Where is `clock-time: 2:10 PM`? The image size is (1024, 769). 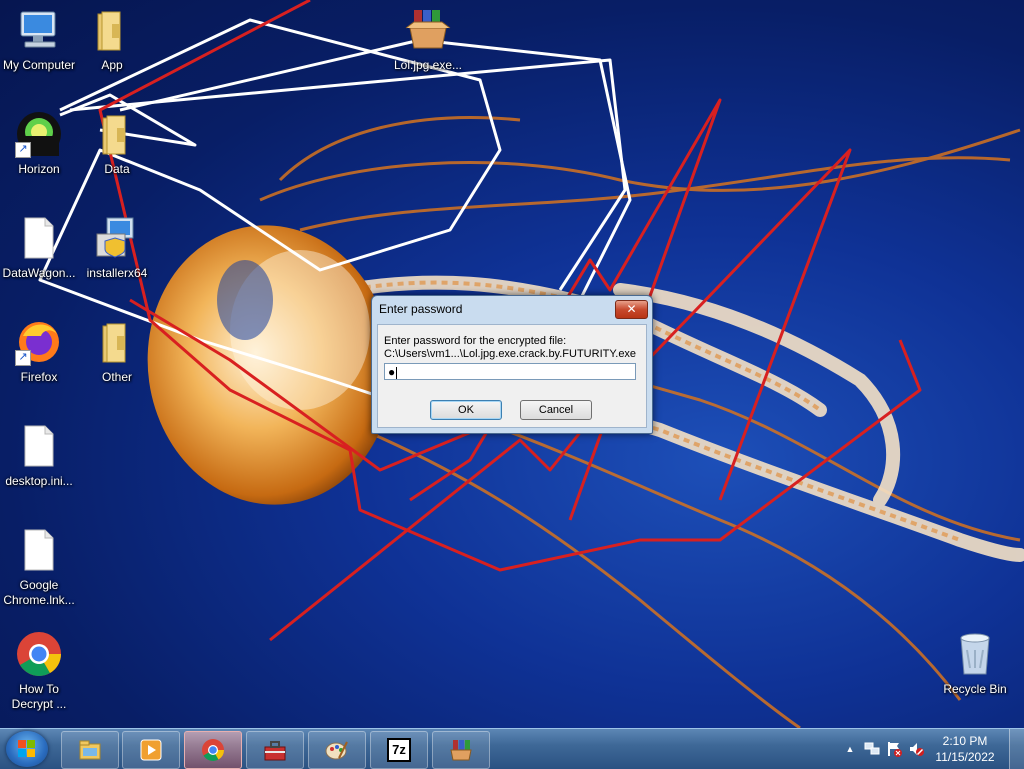
clock-time: 2:10 PM is located at coordinates (965, 741).